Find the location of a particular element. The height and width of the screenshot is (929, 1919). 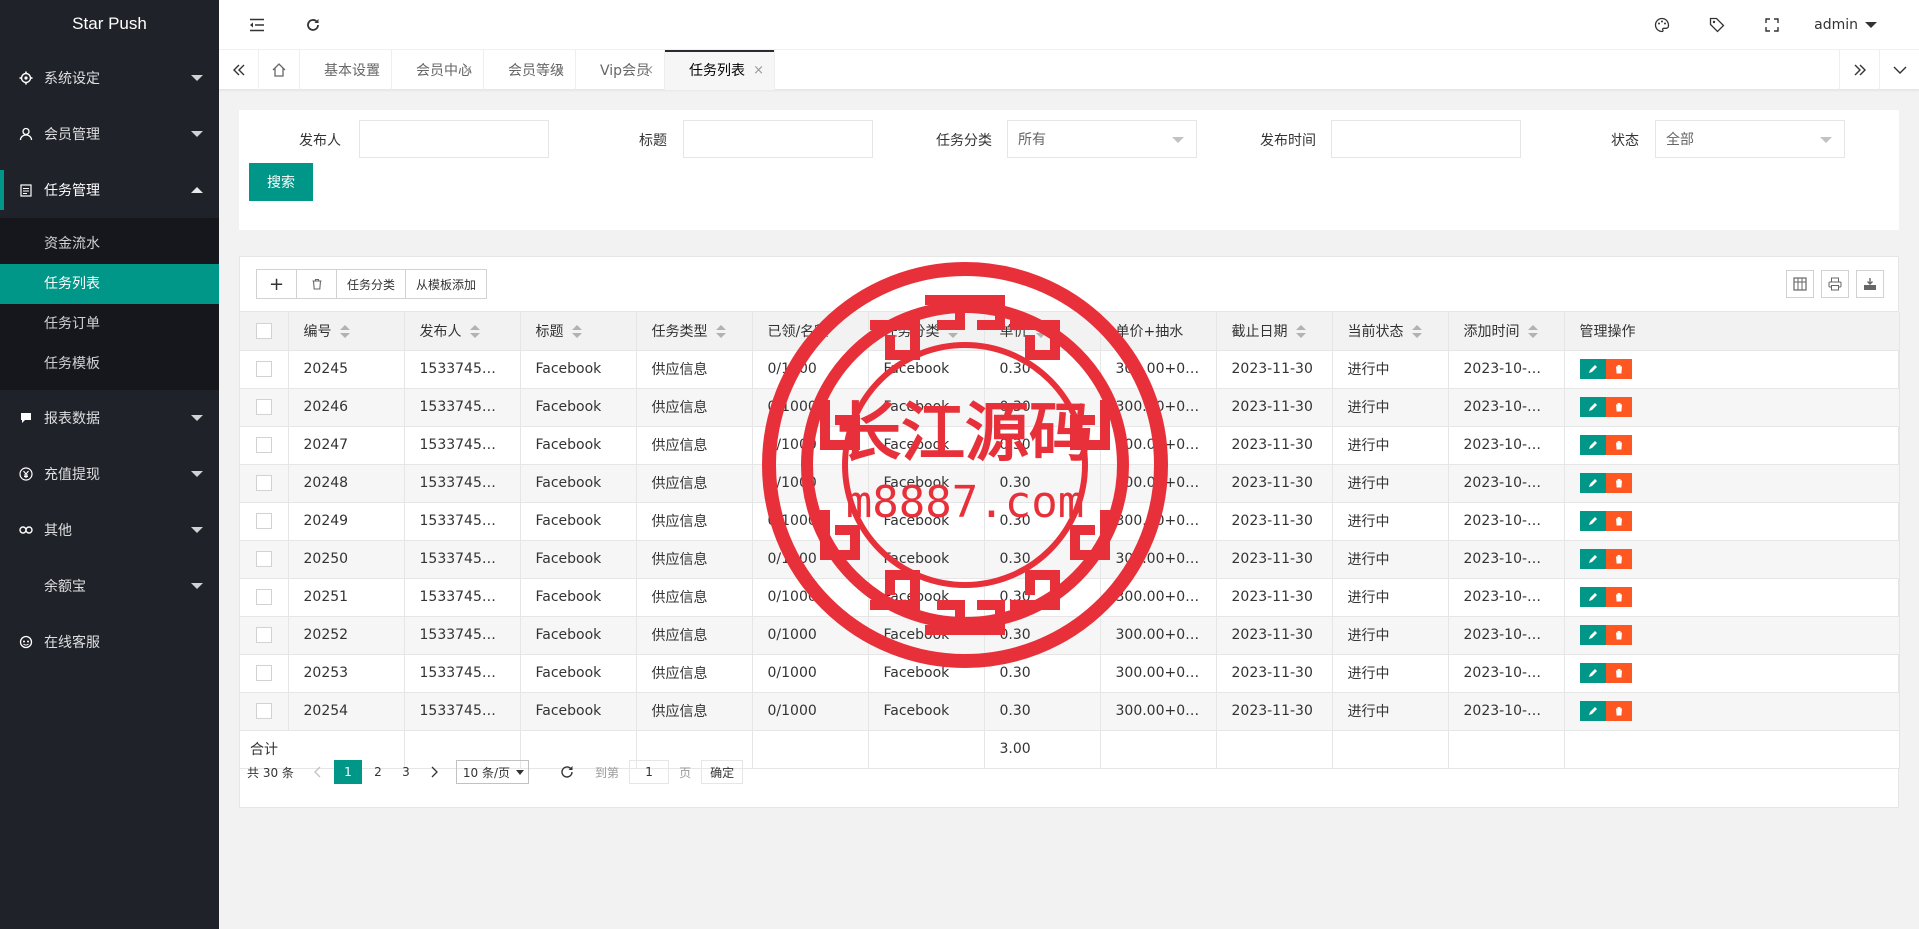

col-header-unit-price: 单价 is located at coordinates (1042, 331).